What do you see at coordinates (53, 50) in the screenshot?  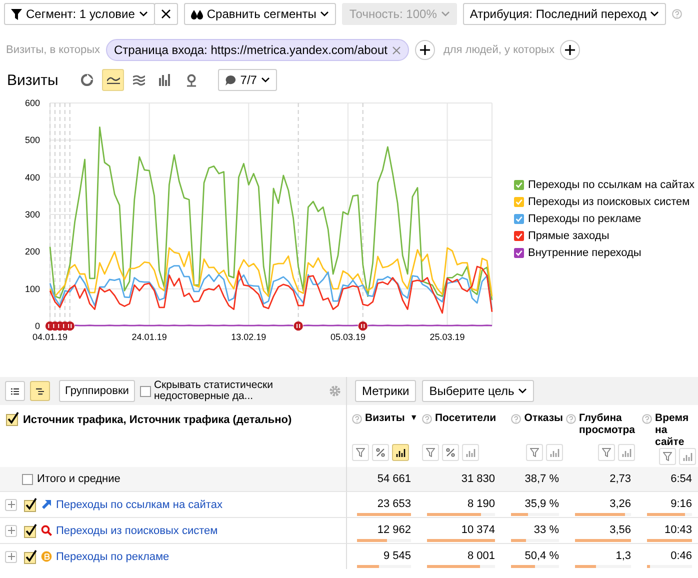 I see `filter-label: Визиты, в которых` at bounding box center [53, 50].